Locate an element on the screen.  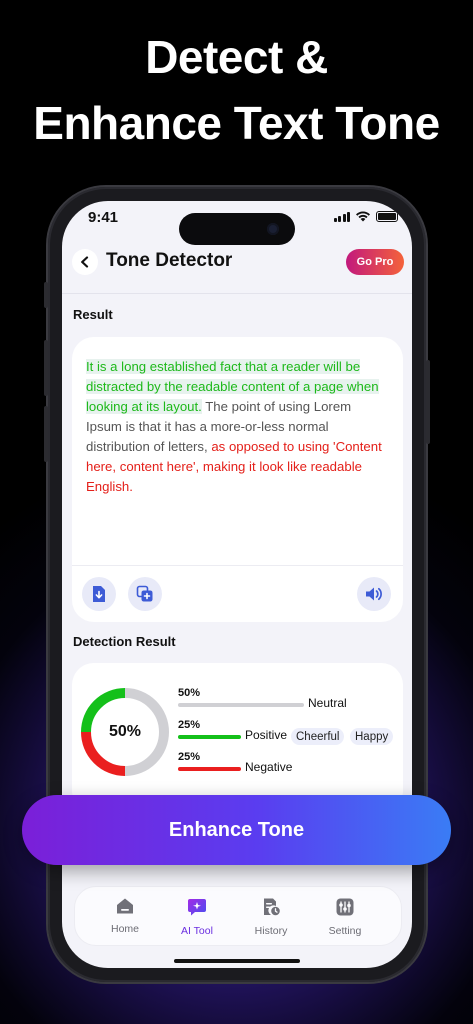
copy-button is located at coordinates (145, 594).